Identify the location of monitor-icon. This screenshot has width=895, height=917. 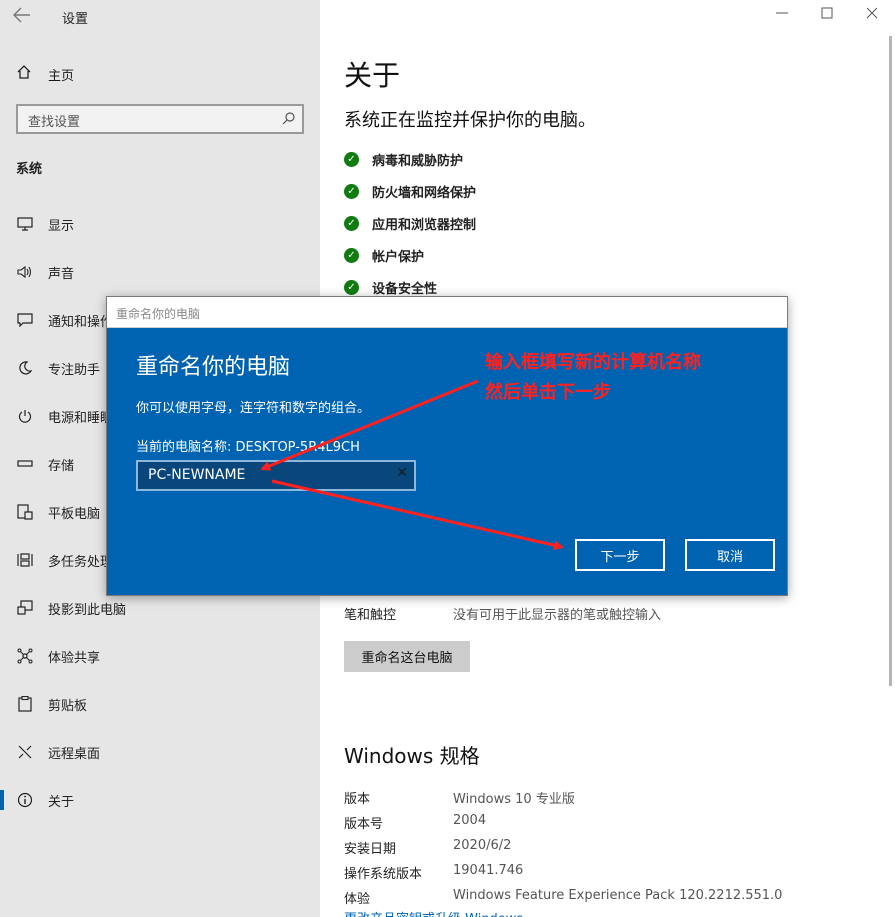
(25, 224).